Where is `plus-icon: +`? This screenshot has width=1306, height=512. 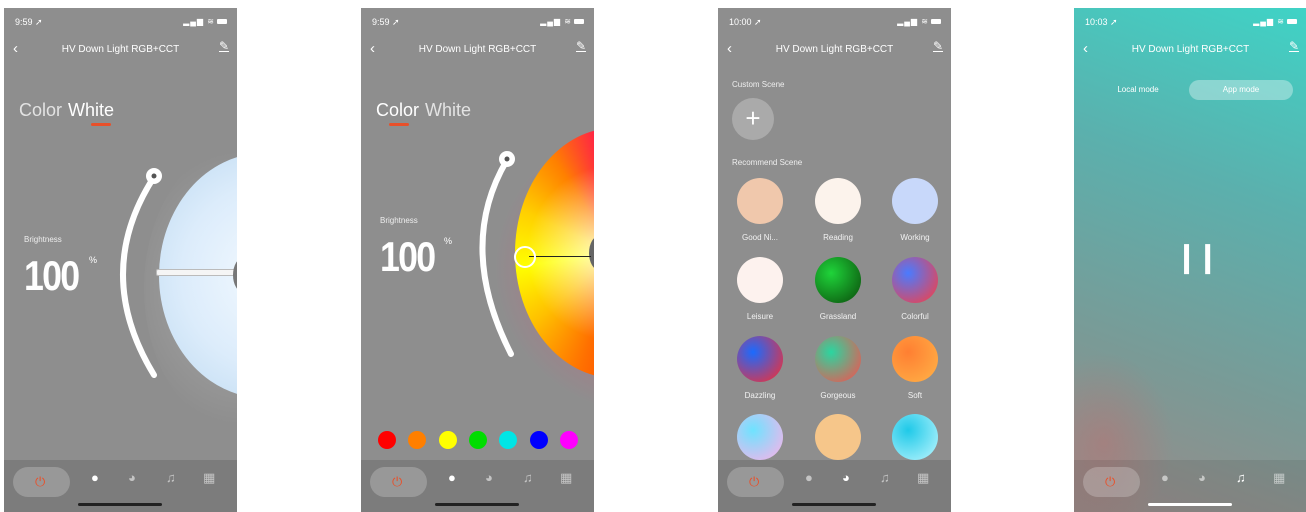 plus-icon: + is located at coordinates (753, 118).